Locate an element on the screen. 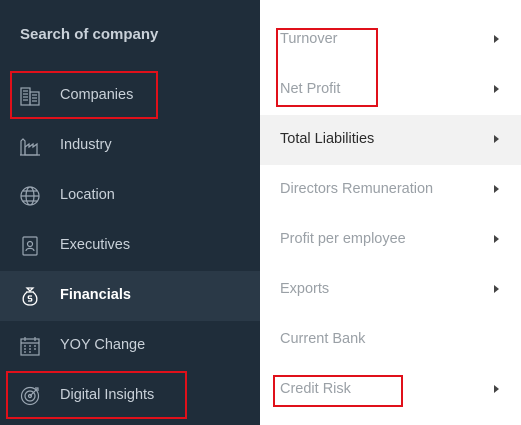  id-card-icon is located at coordinates (30, 246).